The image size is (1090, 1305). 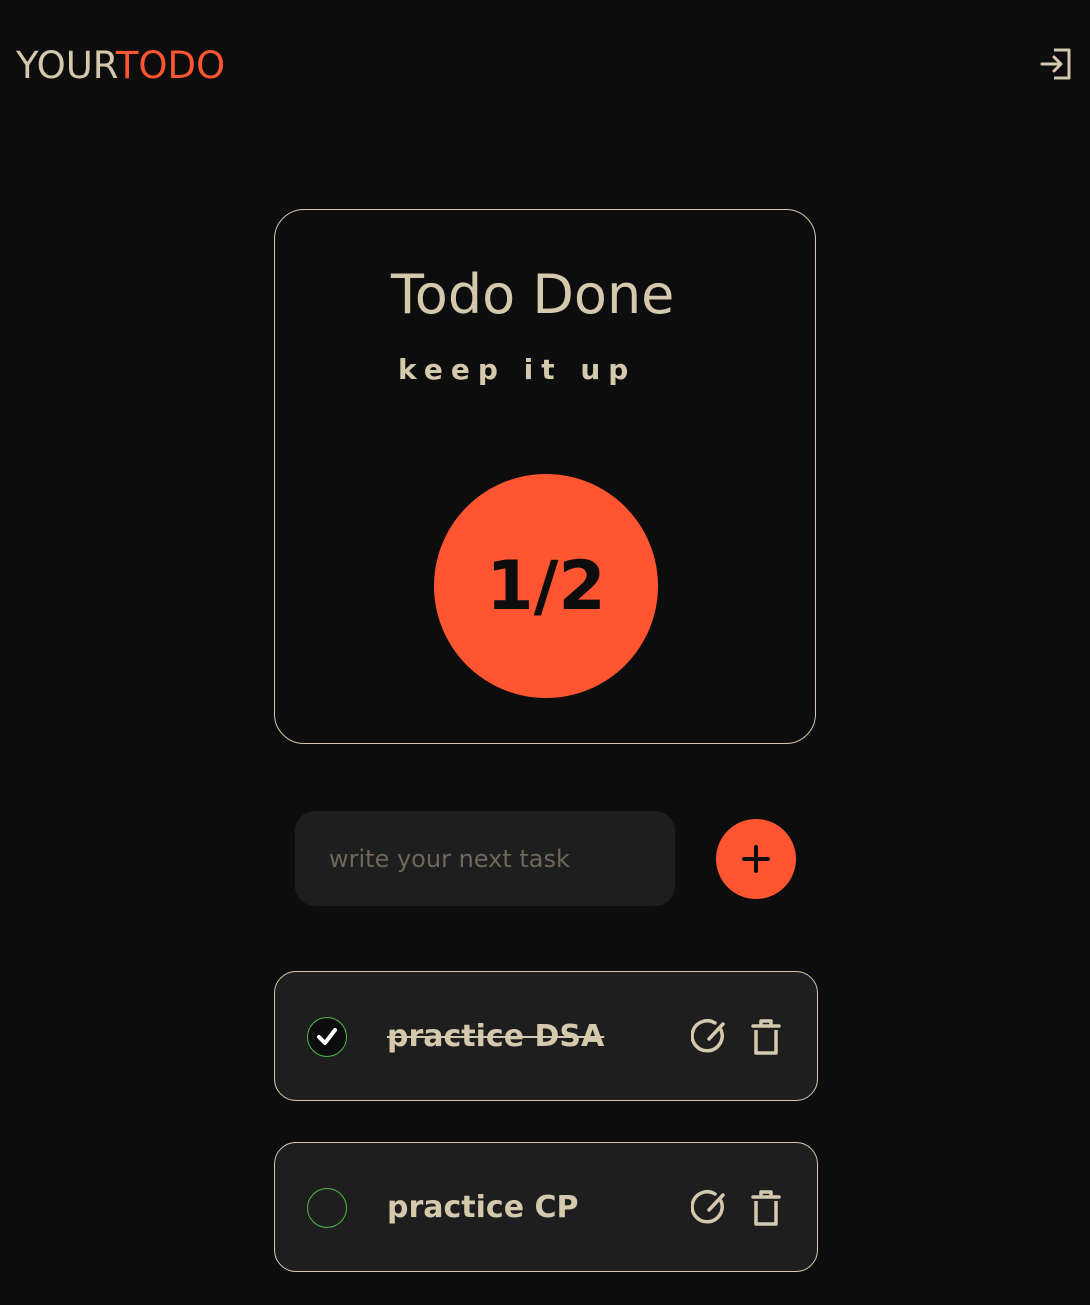 What do you see at coordinates (533, 294) in the screenshot?
I see `stats-title: Todo Done` at bounding box center [533, 294].